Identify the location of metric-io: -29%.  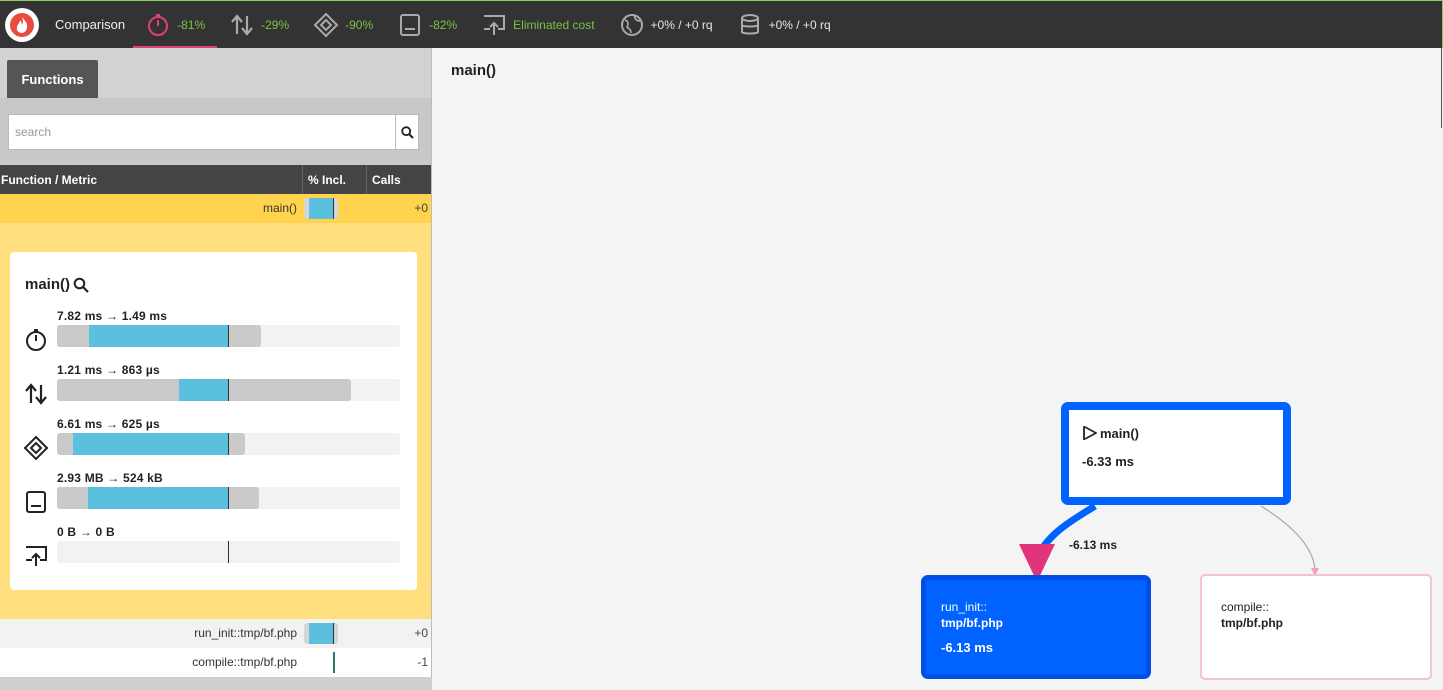
(259, 25).